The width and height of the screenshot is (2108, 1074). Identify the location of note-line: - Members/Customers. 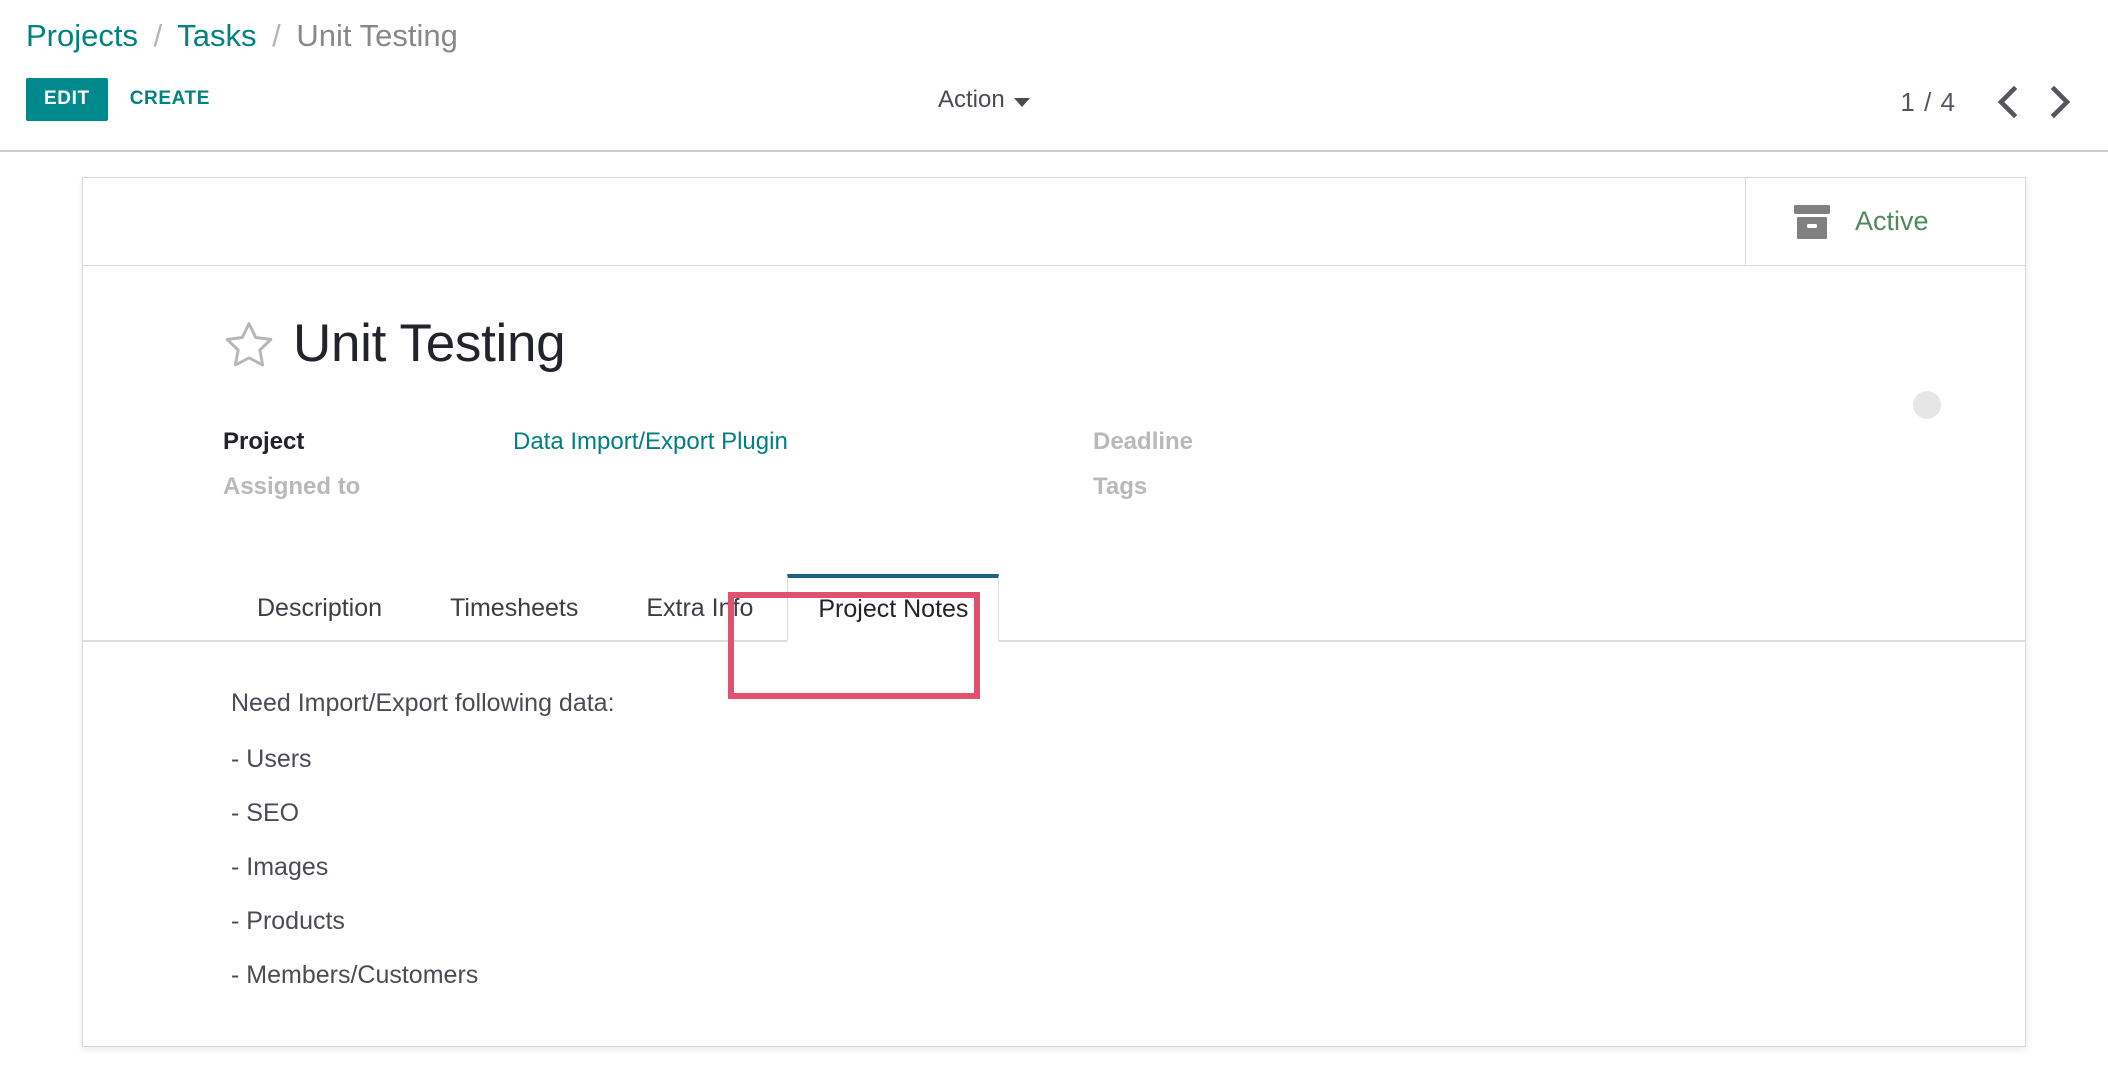
(355, 975).